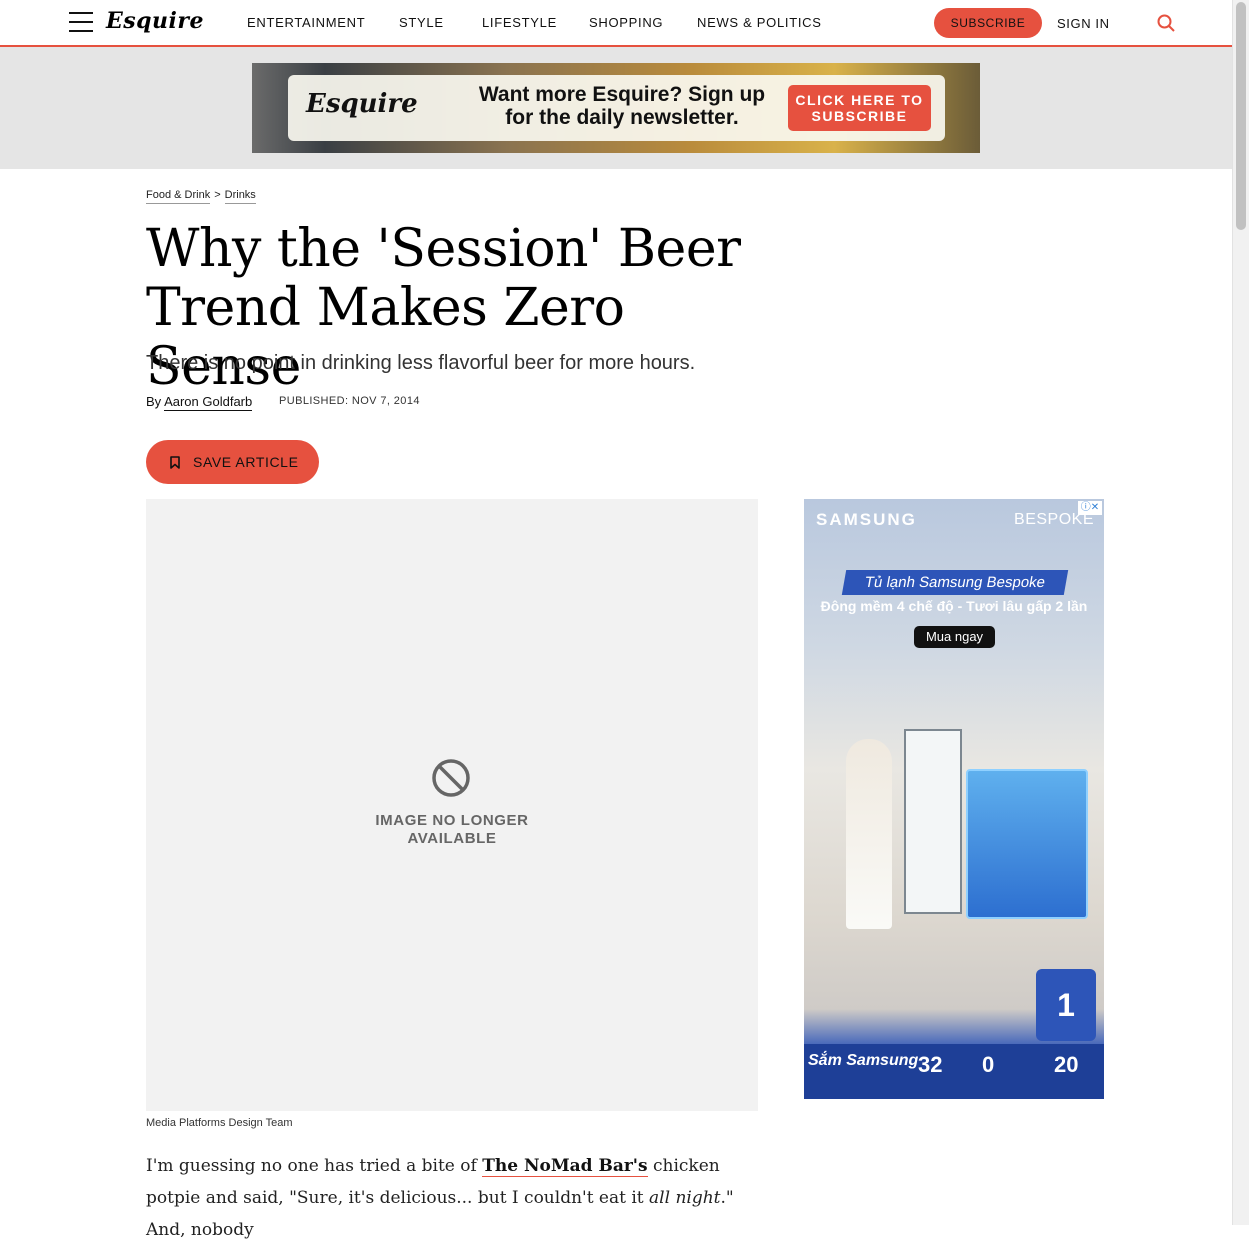  I want to click on search-icon, so click(1166, 23).